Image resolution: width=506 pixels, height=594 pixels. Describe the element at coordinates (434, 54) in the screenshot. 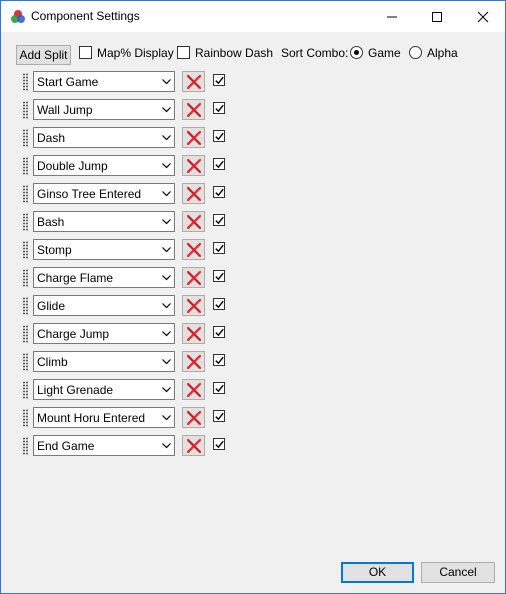

I see `sort-alpha-option: Alpha` at that location.